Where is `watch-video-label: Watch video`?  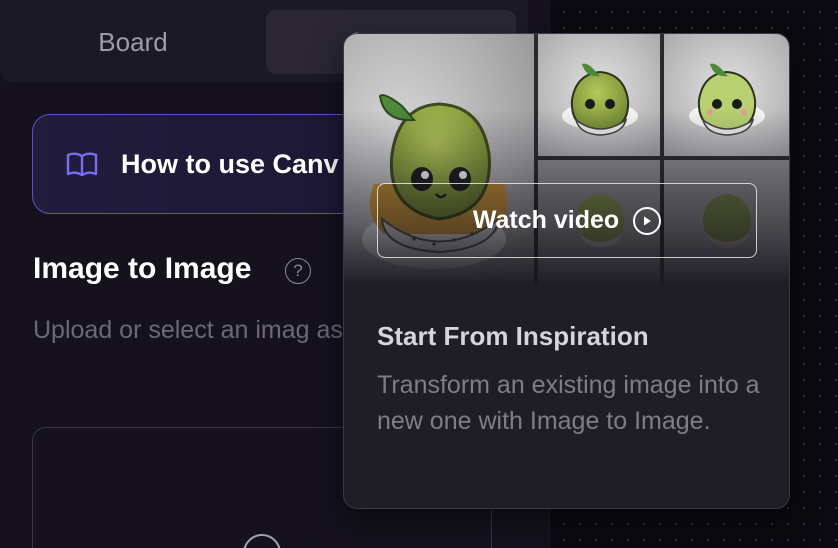 watch-video-label: Watch video is located at coordinates (546, 220).